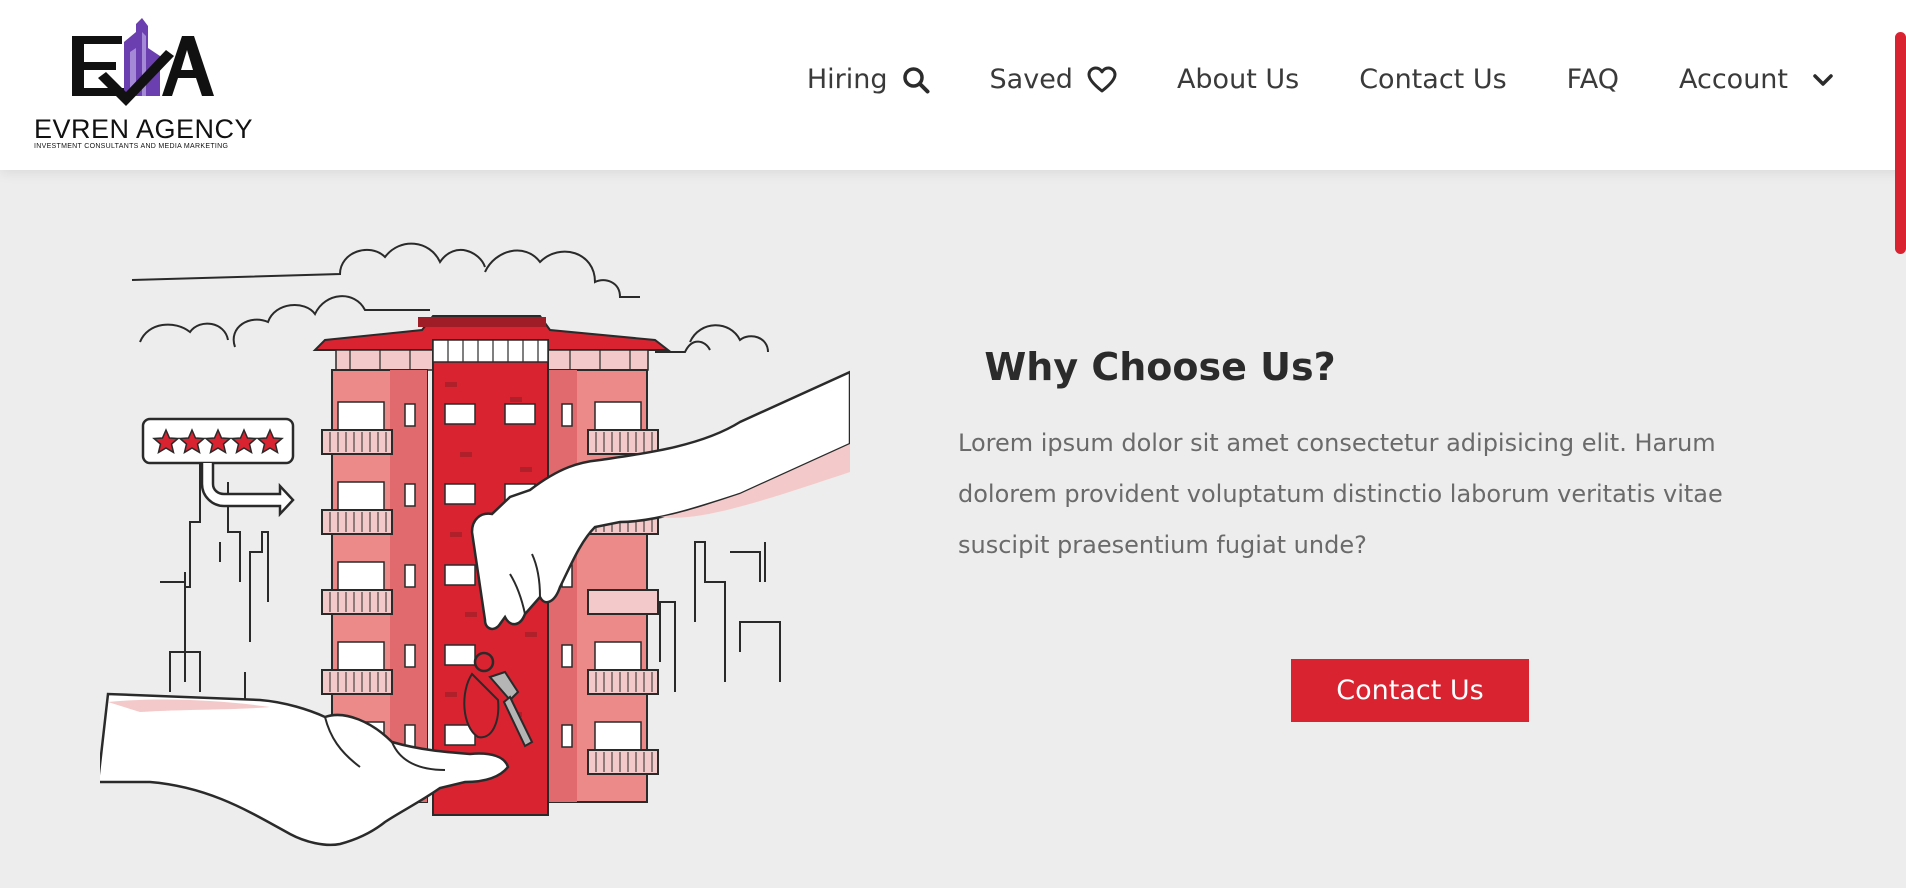 This screenshot has height=888, width=1906. Describe the element at coordinates (144, 129) in the screenshot. I see `brand-name: EVREN AGENCY` at that location.